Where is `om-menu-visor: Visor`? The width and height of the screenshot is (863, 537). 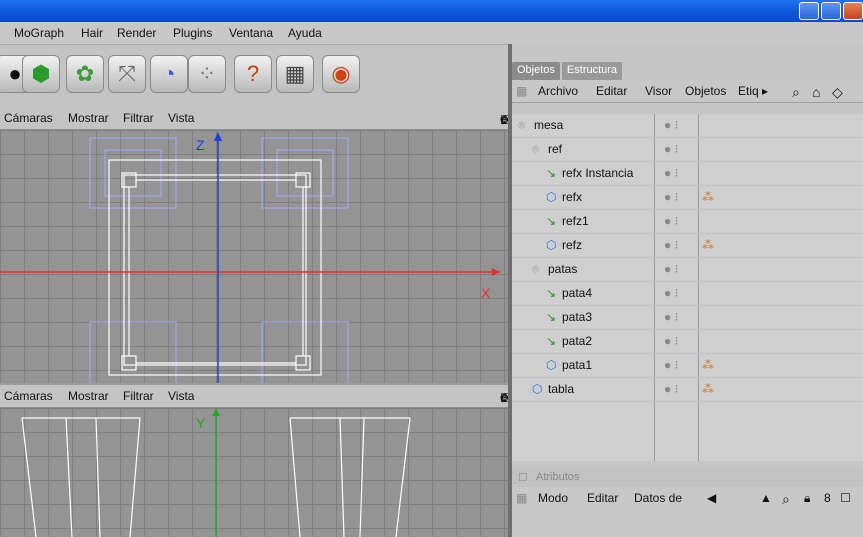 om-menu-visor: Visor is located at coordinates (658, 91).